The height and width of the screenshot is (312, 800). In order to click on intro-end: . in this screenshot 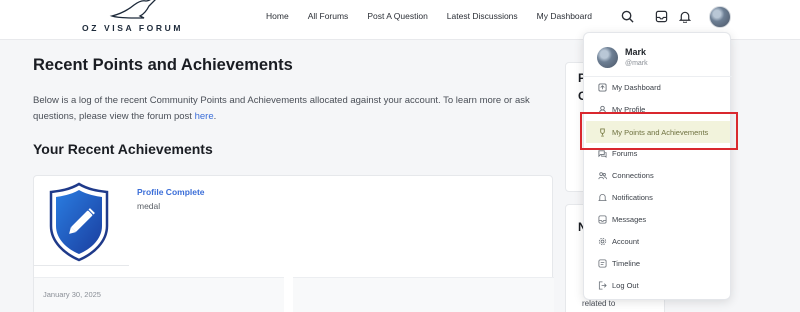, I will do `click(215, 116)`.